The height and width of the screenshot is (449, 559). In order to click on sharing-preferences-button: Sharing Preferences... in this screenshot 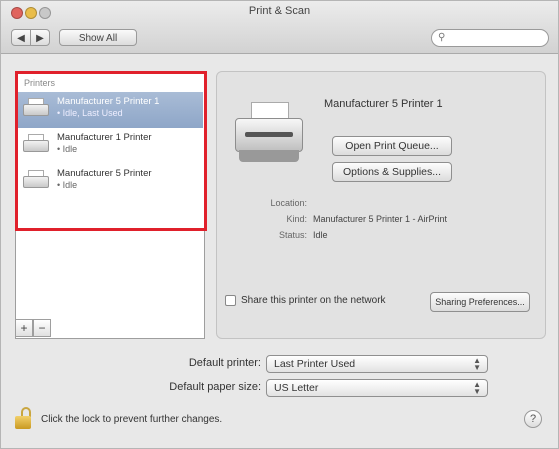, I will do `click(480, 302)`.